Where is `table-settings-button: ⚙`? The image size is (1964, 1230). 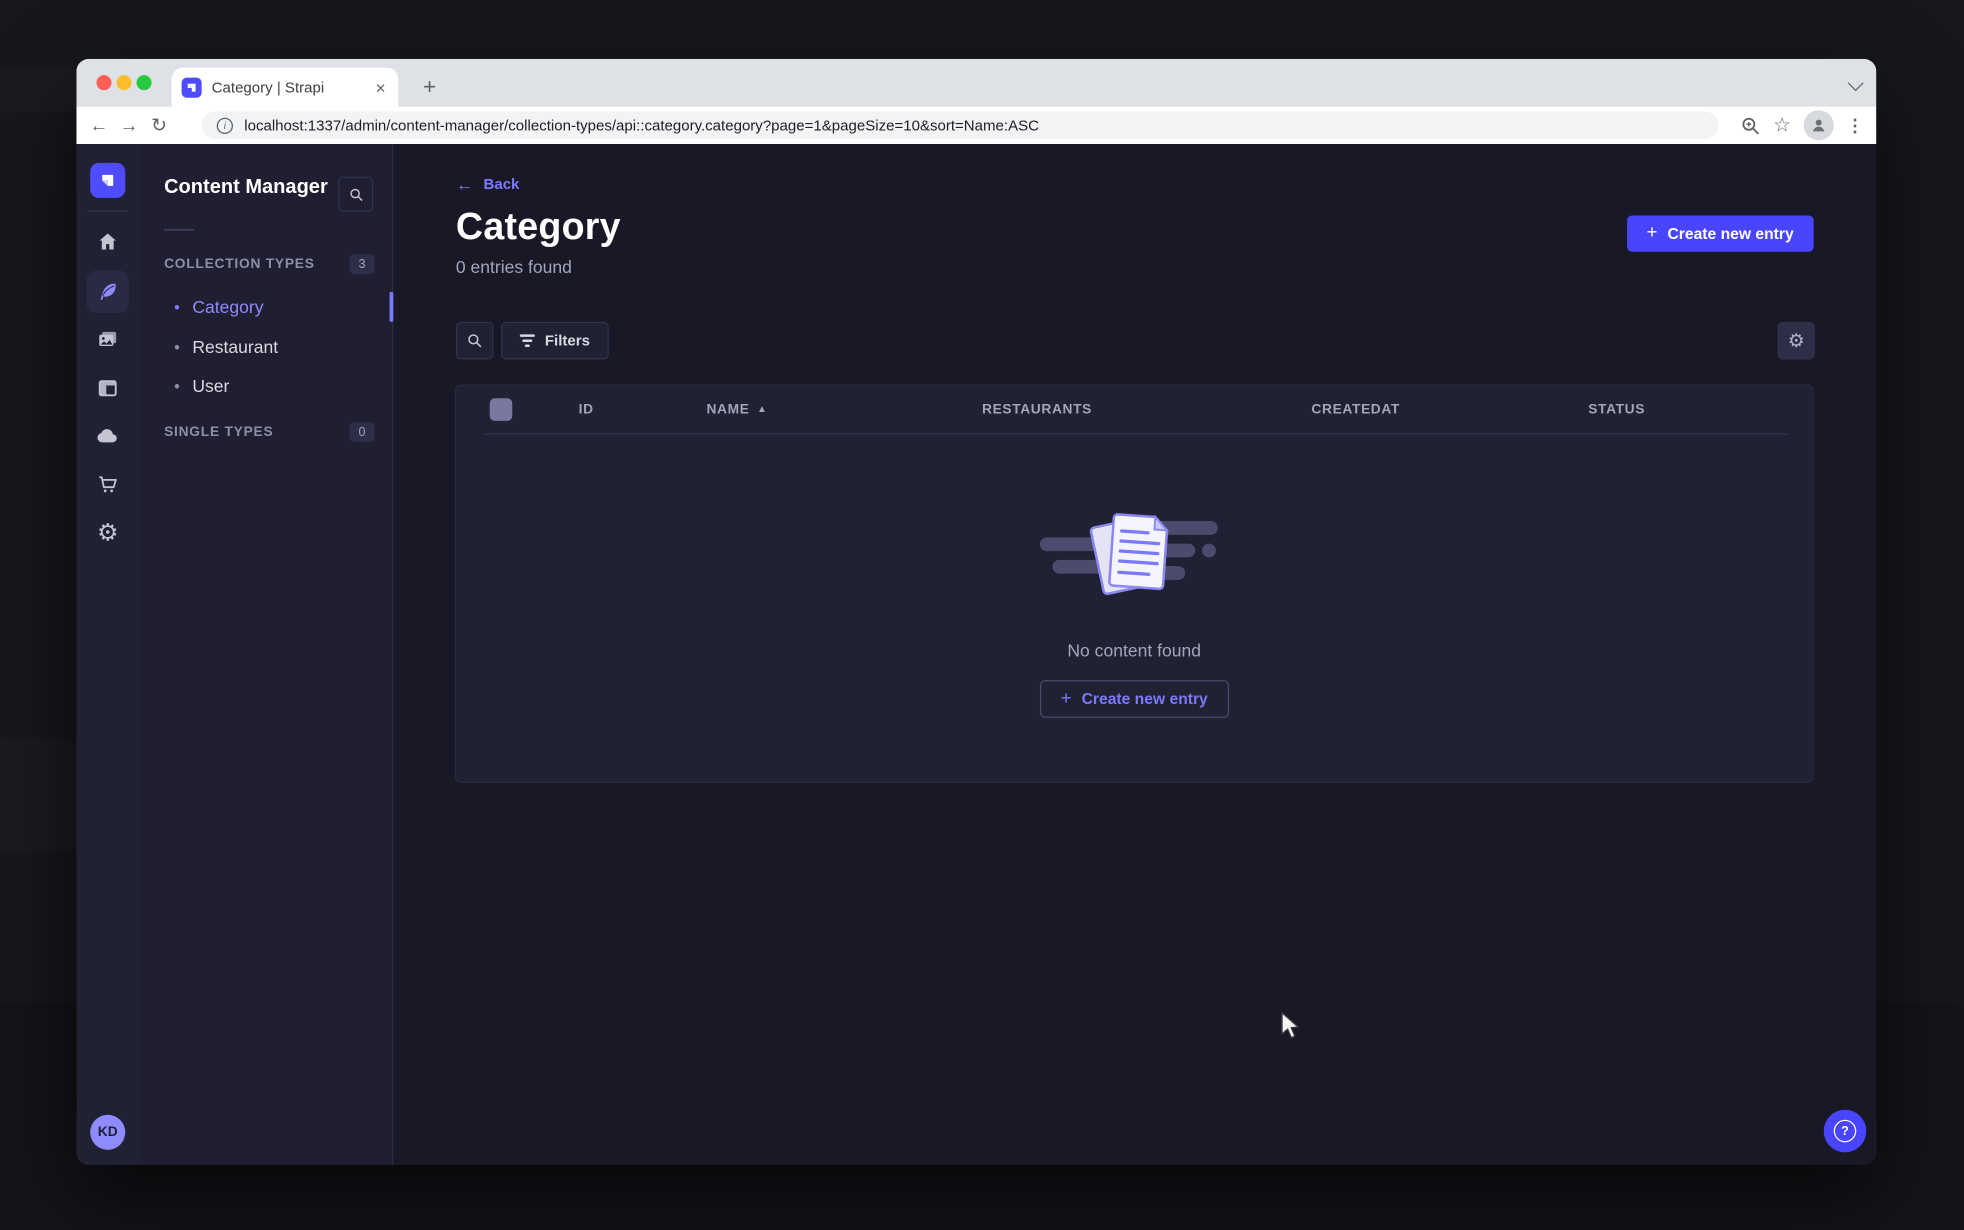 table-settings-button: ⚙ is located at coordinates (1796, 340).